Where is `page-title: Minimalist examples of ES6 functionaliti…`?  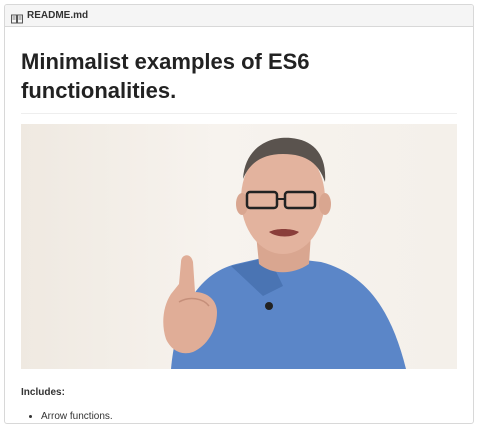 page-title: Minimalist examples of ES6 functionaliti… is located at coordinates (239, 80).